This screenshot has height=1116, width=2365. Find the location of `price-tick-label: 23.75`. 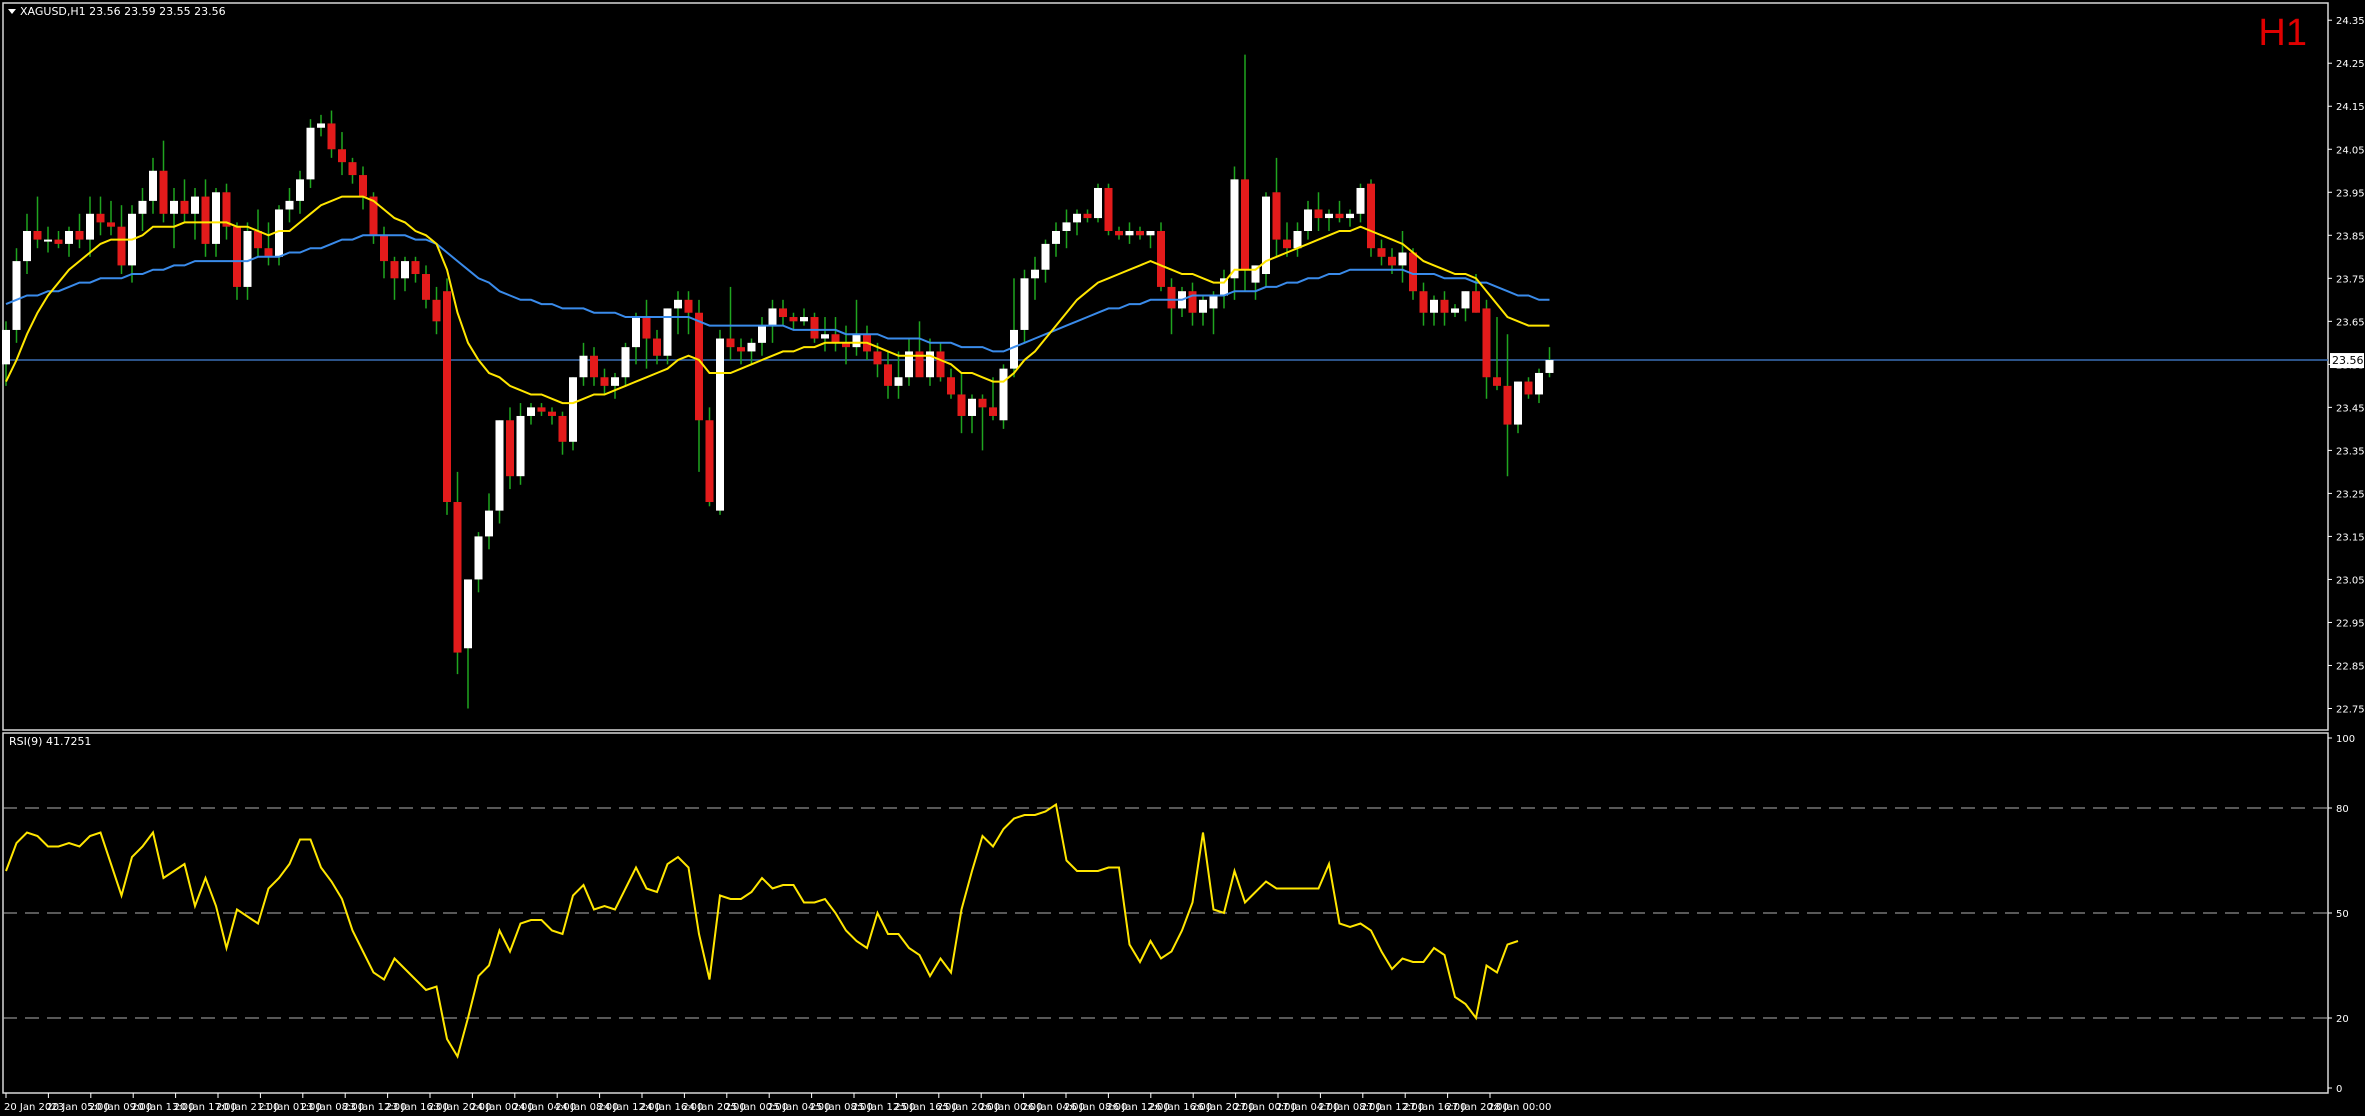

price-tick-label: 23.75 is located at coordinates (2350, 279).